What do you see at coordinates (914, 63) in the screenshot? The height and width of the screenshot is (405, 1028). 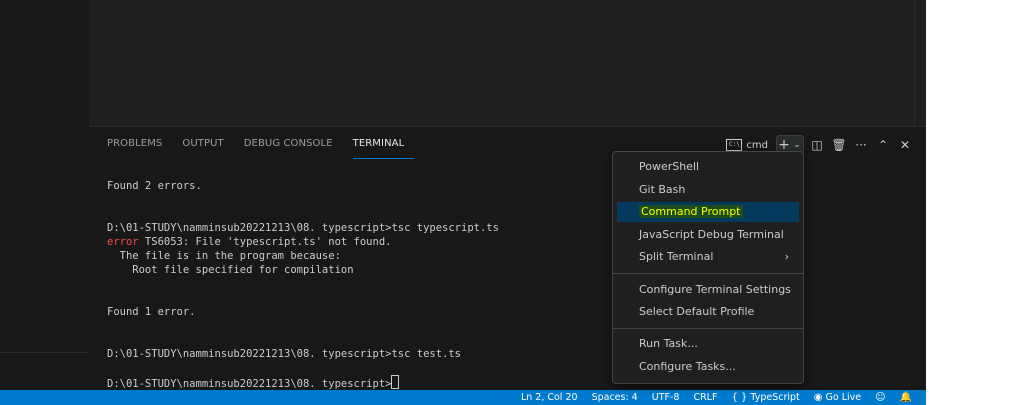 I see `editor-scrollbar` at bounding box center [914, 63].